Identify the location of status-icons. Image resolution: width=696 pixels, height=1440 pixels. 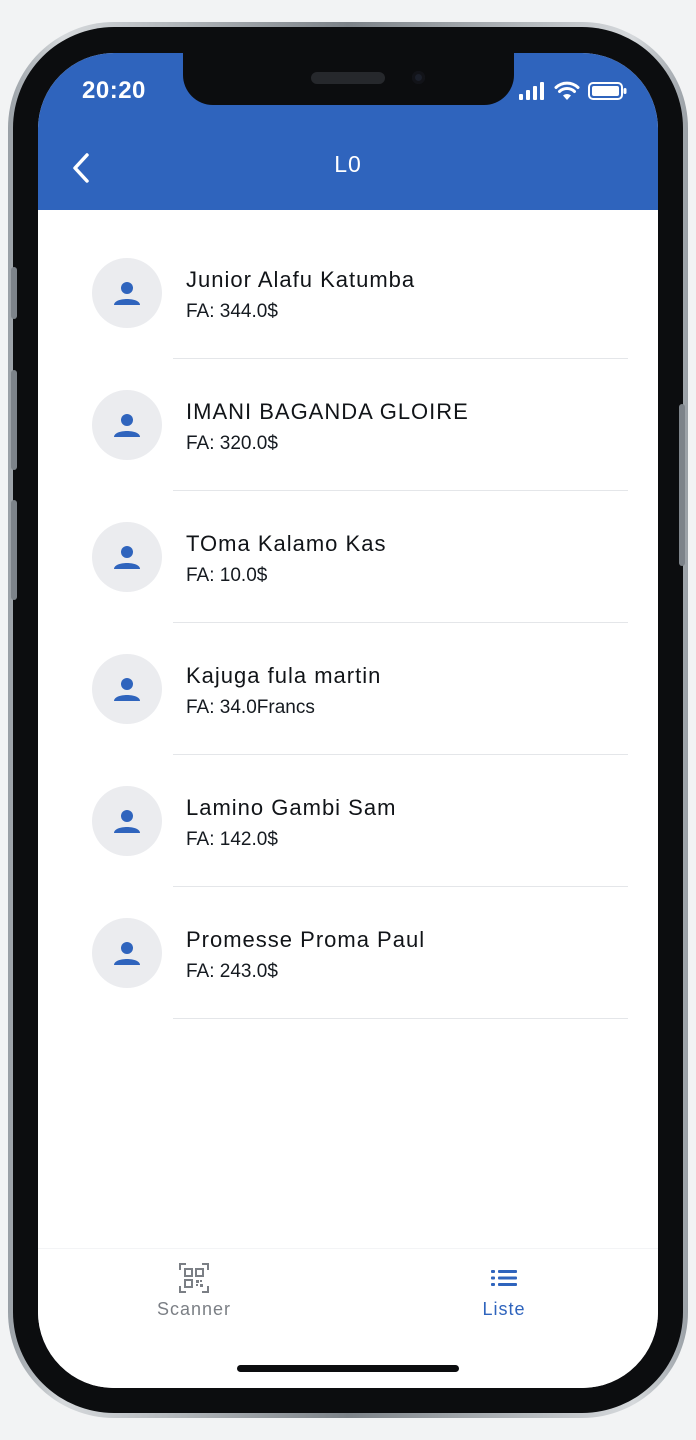
(573, 91).